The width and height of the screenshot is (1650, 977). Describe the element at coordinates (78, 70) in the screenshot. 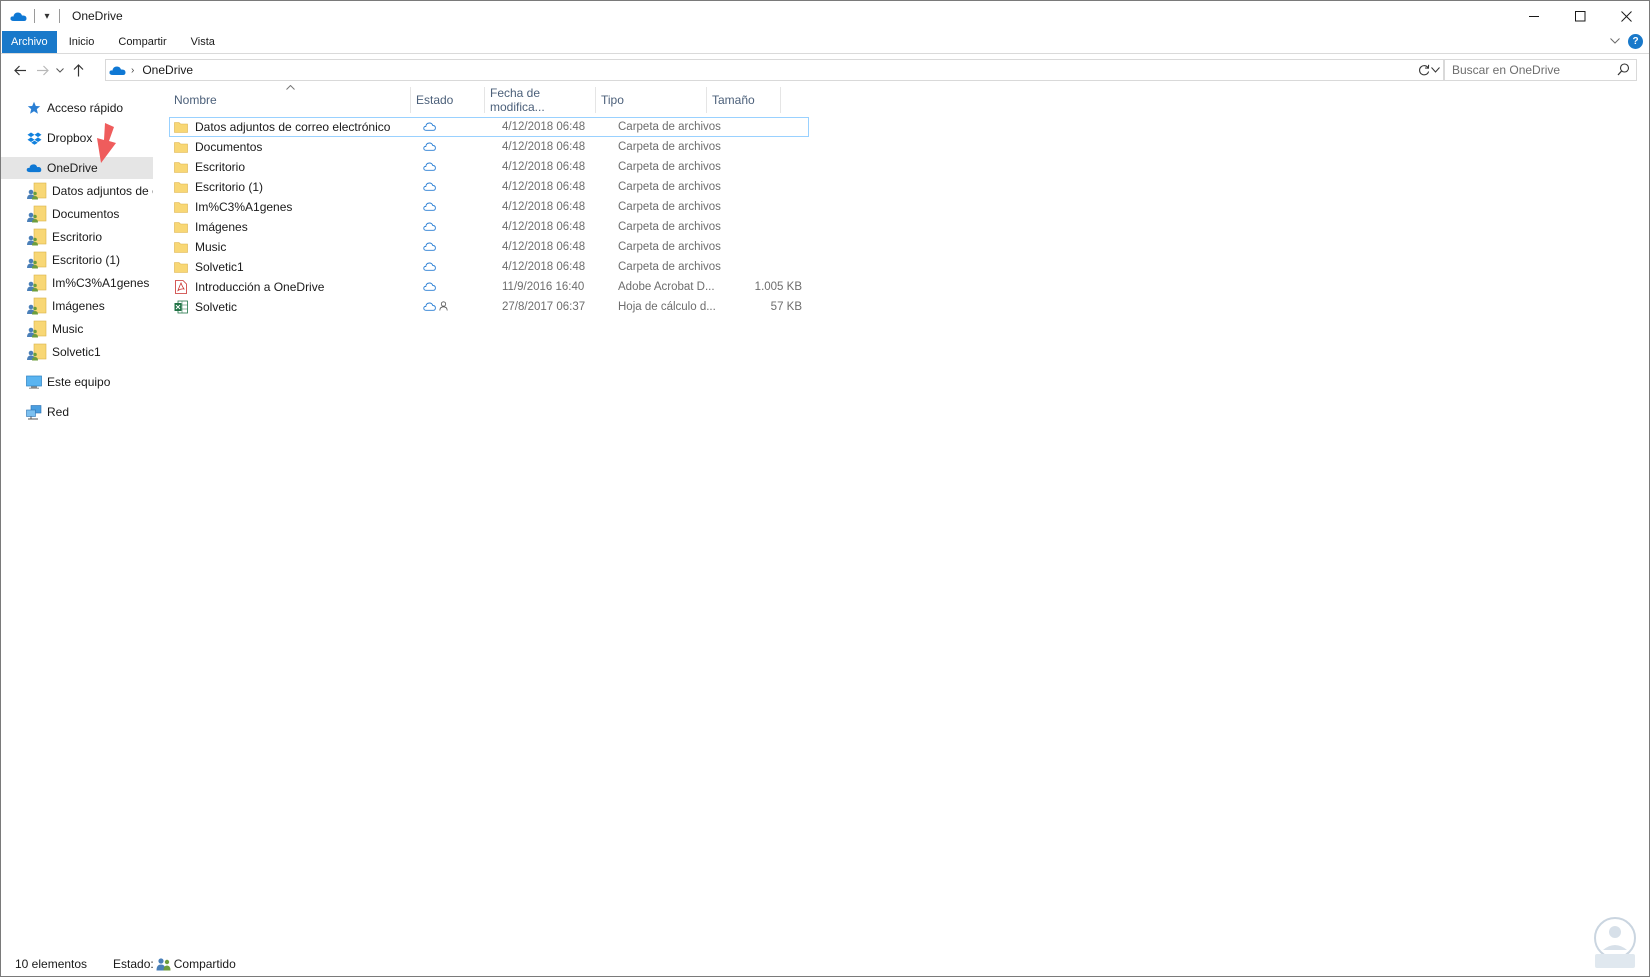

I see `up-arrow-icon` at that location.